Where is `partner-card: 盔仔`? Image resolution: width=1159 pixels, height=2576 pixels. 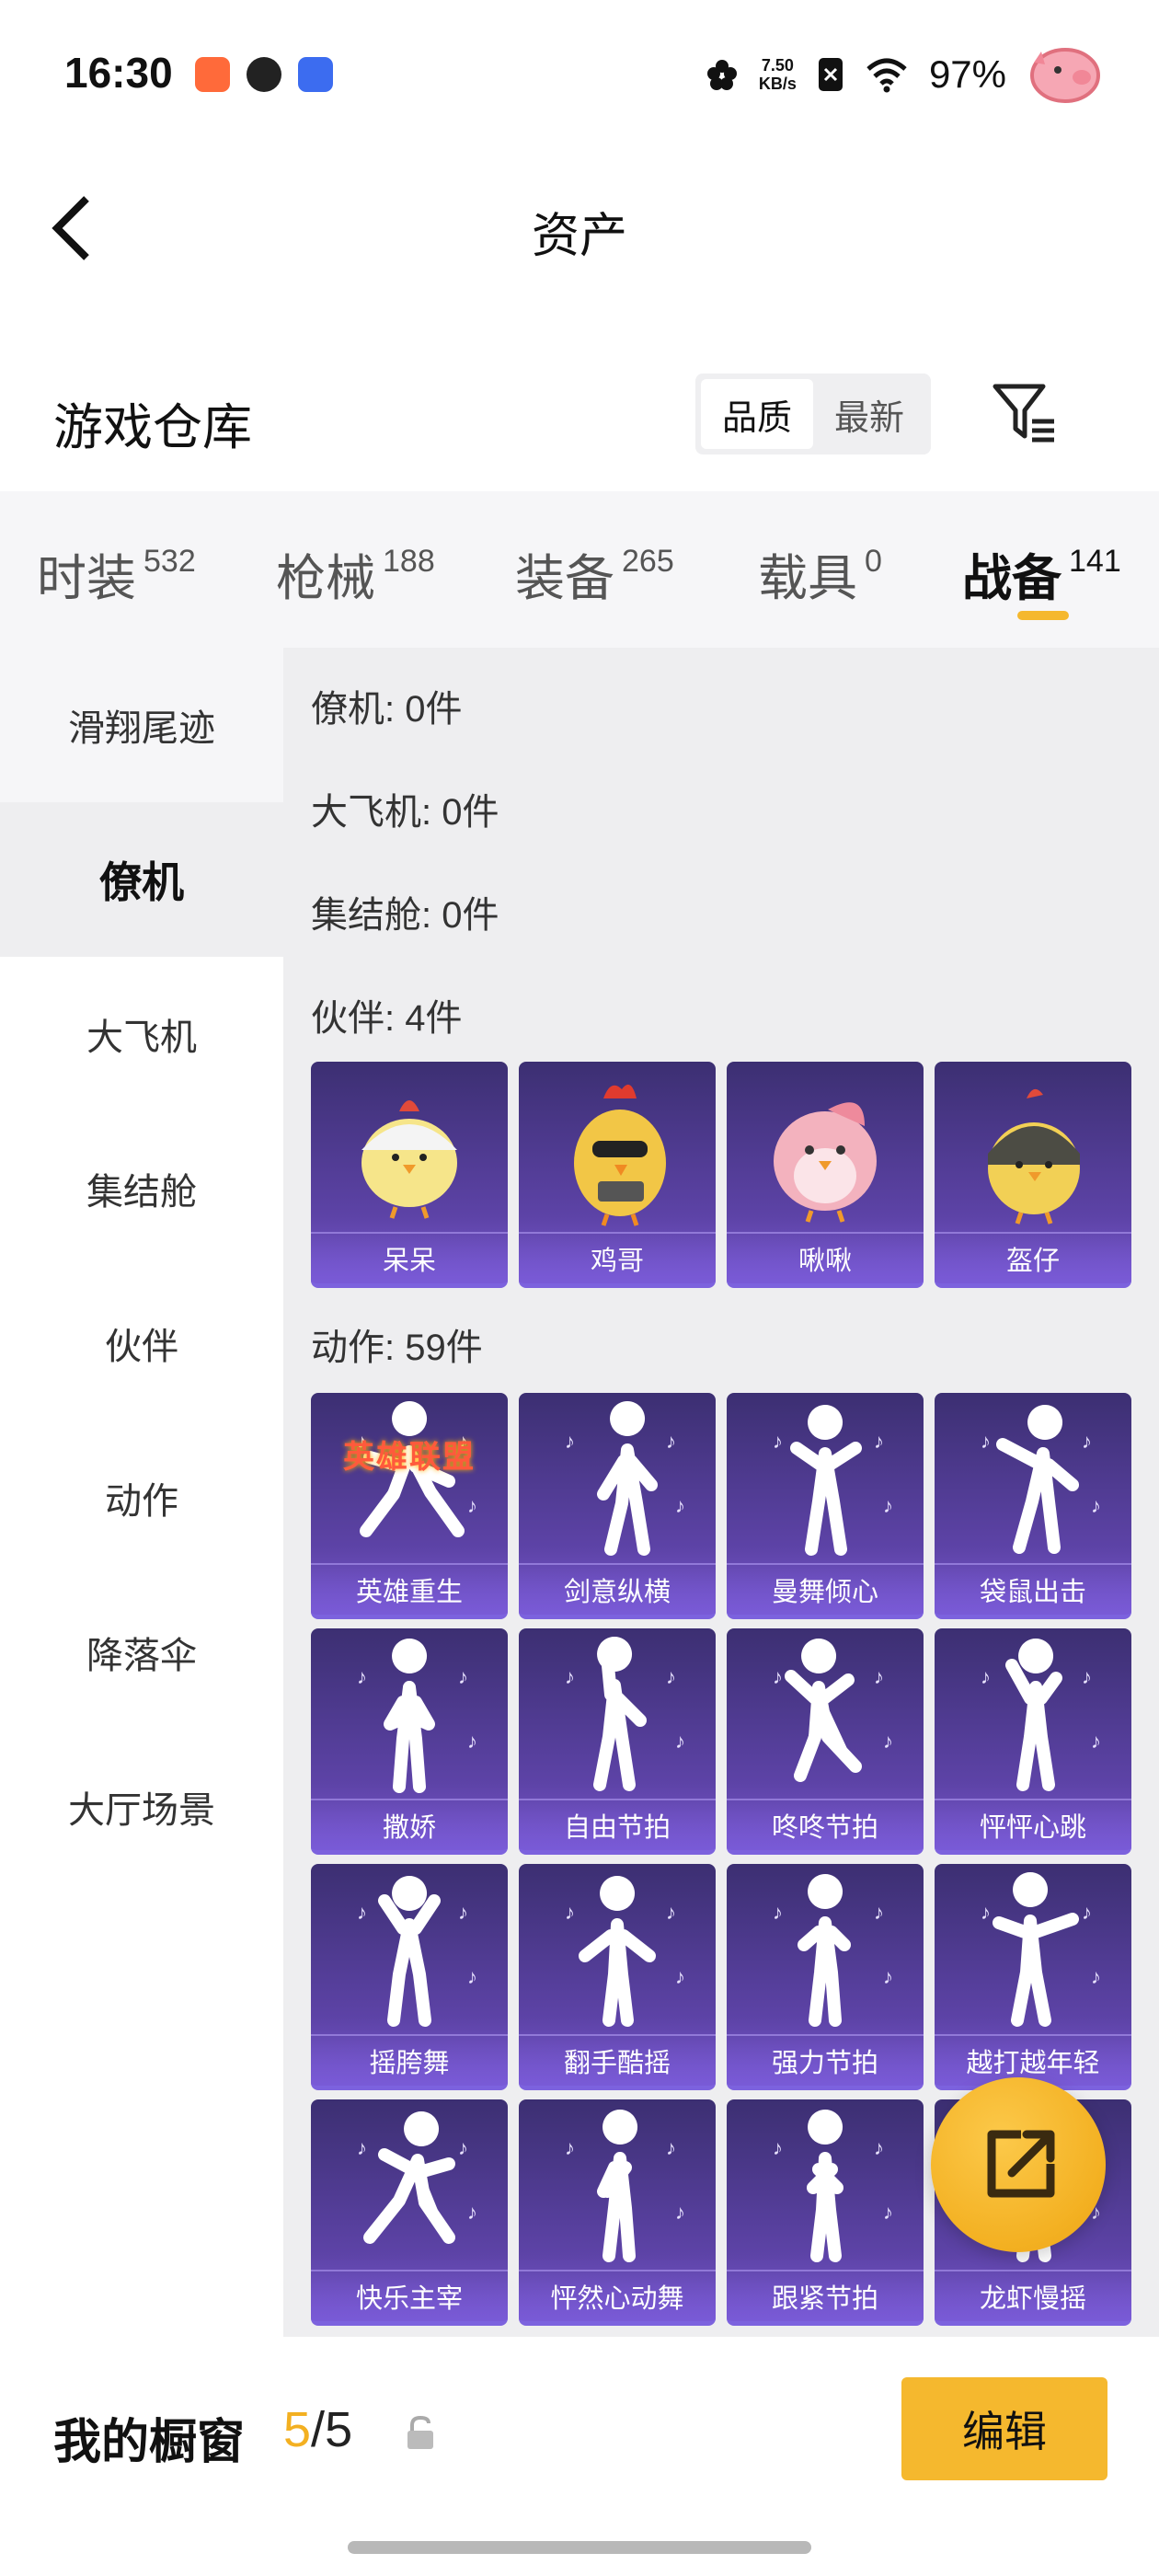 partner-card: 盔仔 is located at coordinates (1033, 1175).